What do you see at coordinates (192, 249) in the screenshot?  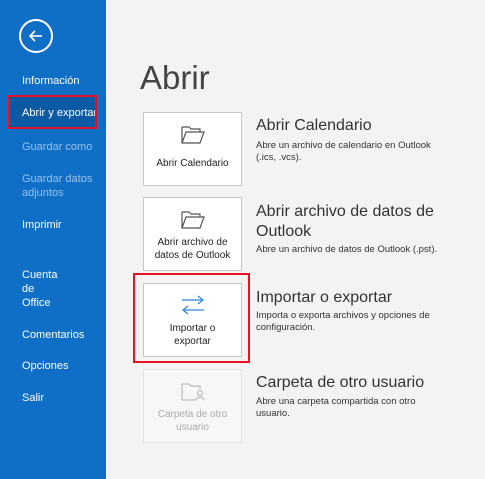 I see `tile-label: Abrir archivo de datos de Outlook` at bounding box center [192, 249].